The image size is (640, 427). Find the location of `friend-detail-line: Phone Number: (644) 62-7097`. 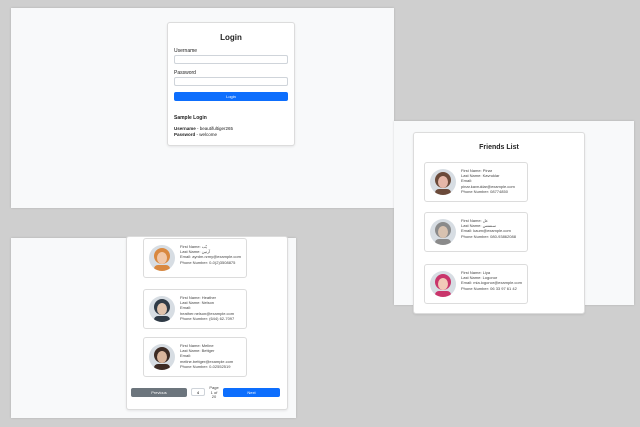

friend-detail-line: Phone Number: (644) 62-7097 is located at coordinates (207, 318).